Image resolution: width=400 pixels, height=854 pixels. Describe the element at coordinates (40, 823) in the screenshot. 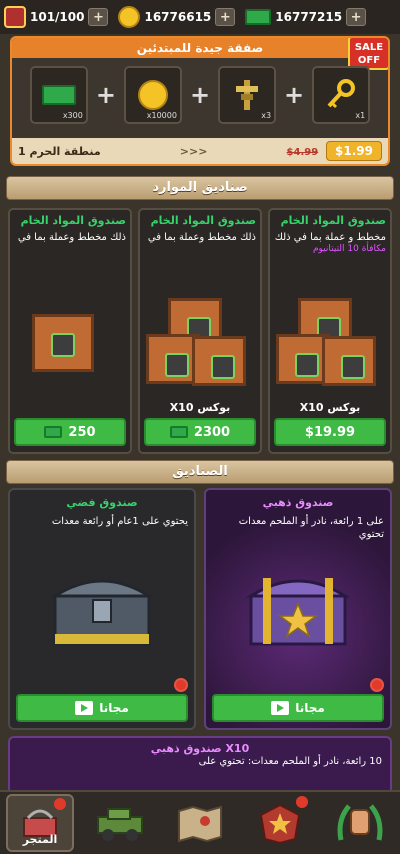

I see `nav-shop: المتجر` at that location.